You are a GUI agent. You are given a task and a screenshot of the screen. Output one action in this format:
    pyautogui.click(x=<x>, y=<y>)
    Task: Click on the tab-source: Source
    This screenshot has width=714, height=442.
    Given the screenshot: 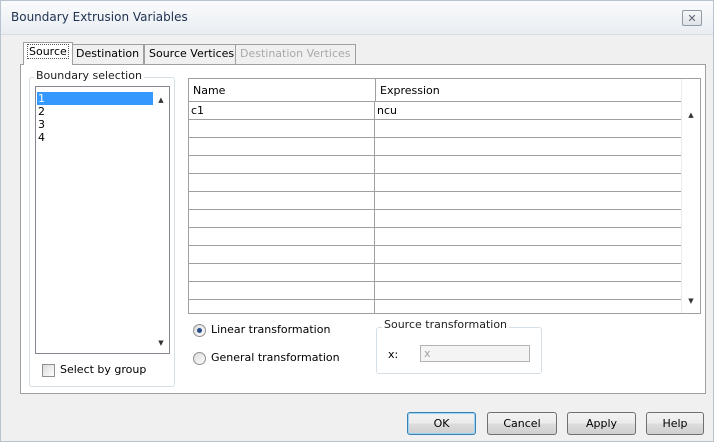 What is the action you would take?
    pyautogui.click(x=48, y=53)
    